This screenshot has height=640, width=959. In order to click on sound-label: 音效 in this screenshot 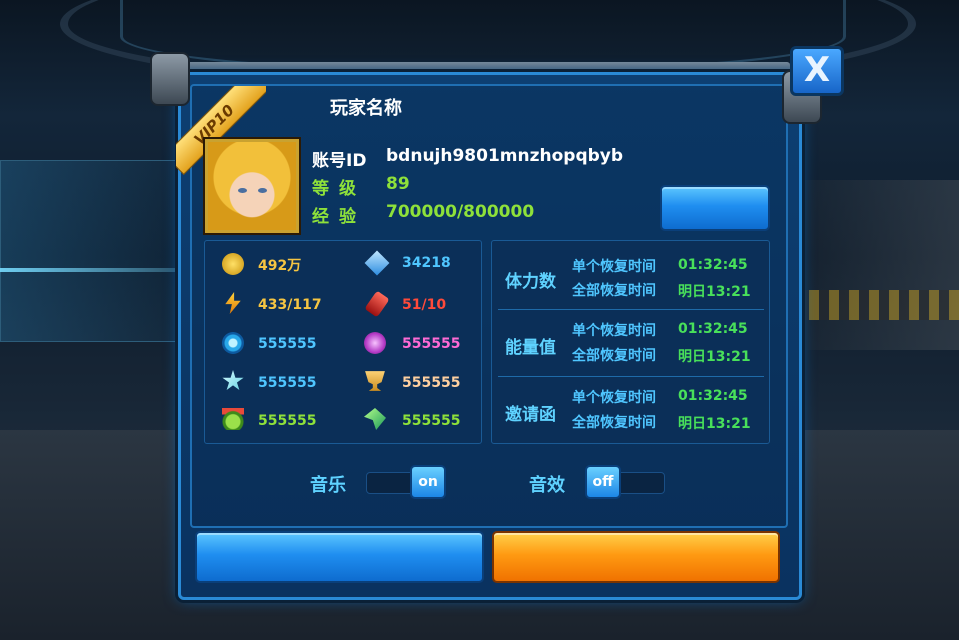, I will do `click(547, 485)`.